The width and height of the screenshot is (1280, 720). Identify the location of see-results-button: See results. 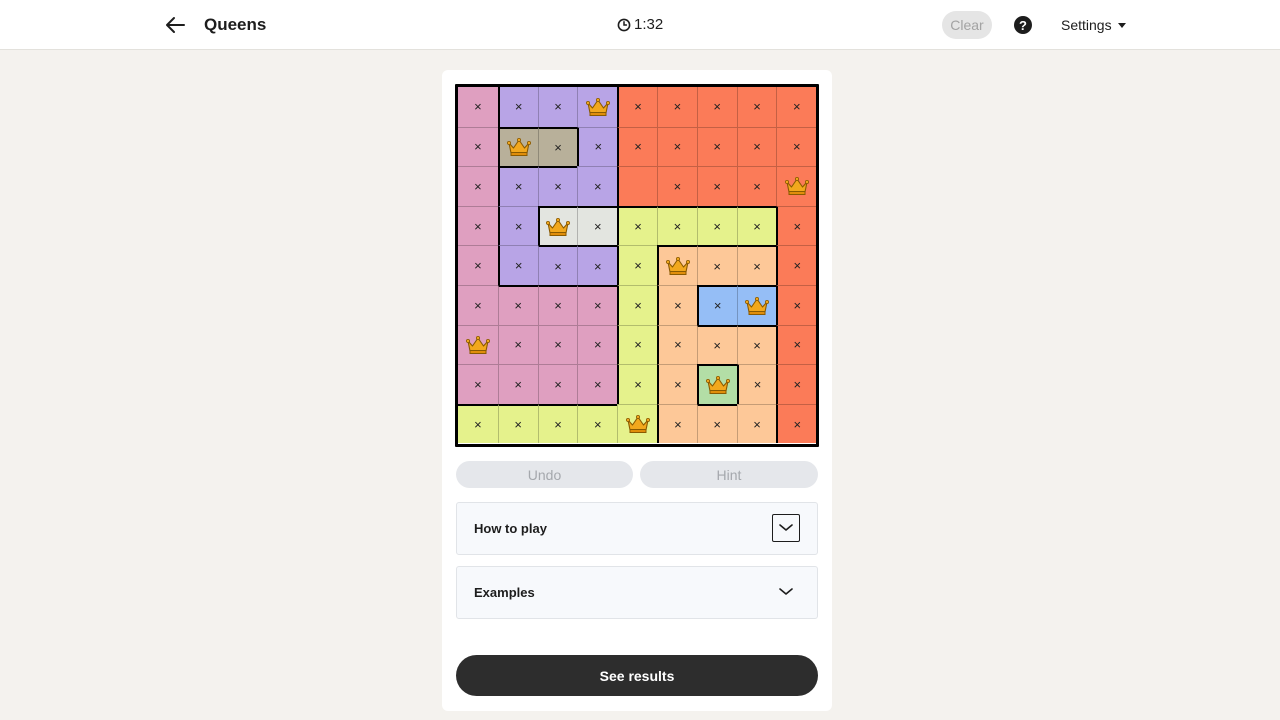
(637, 675).